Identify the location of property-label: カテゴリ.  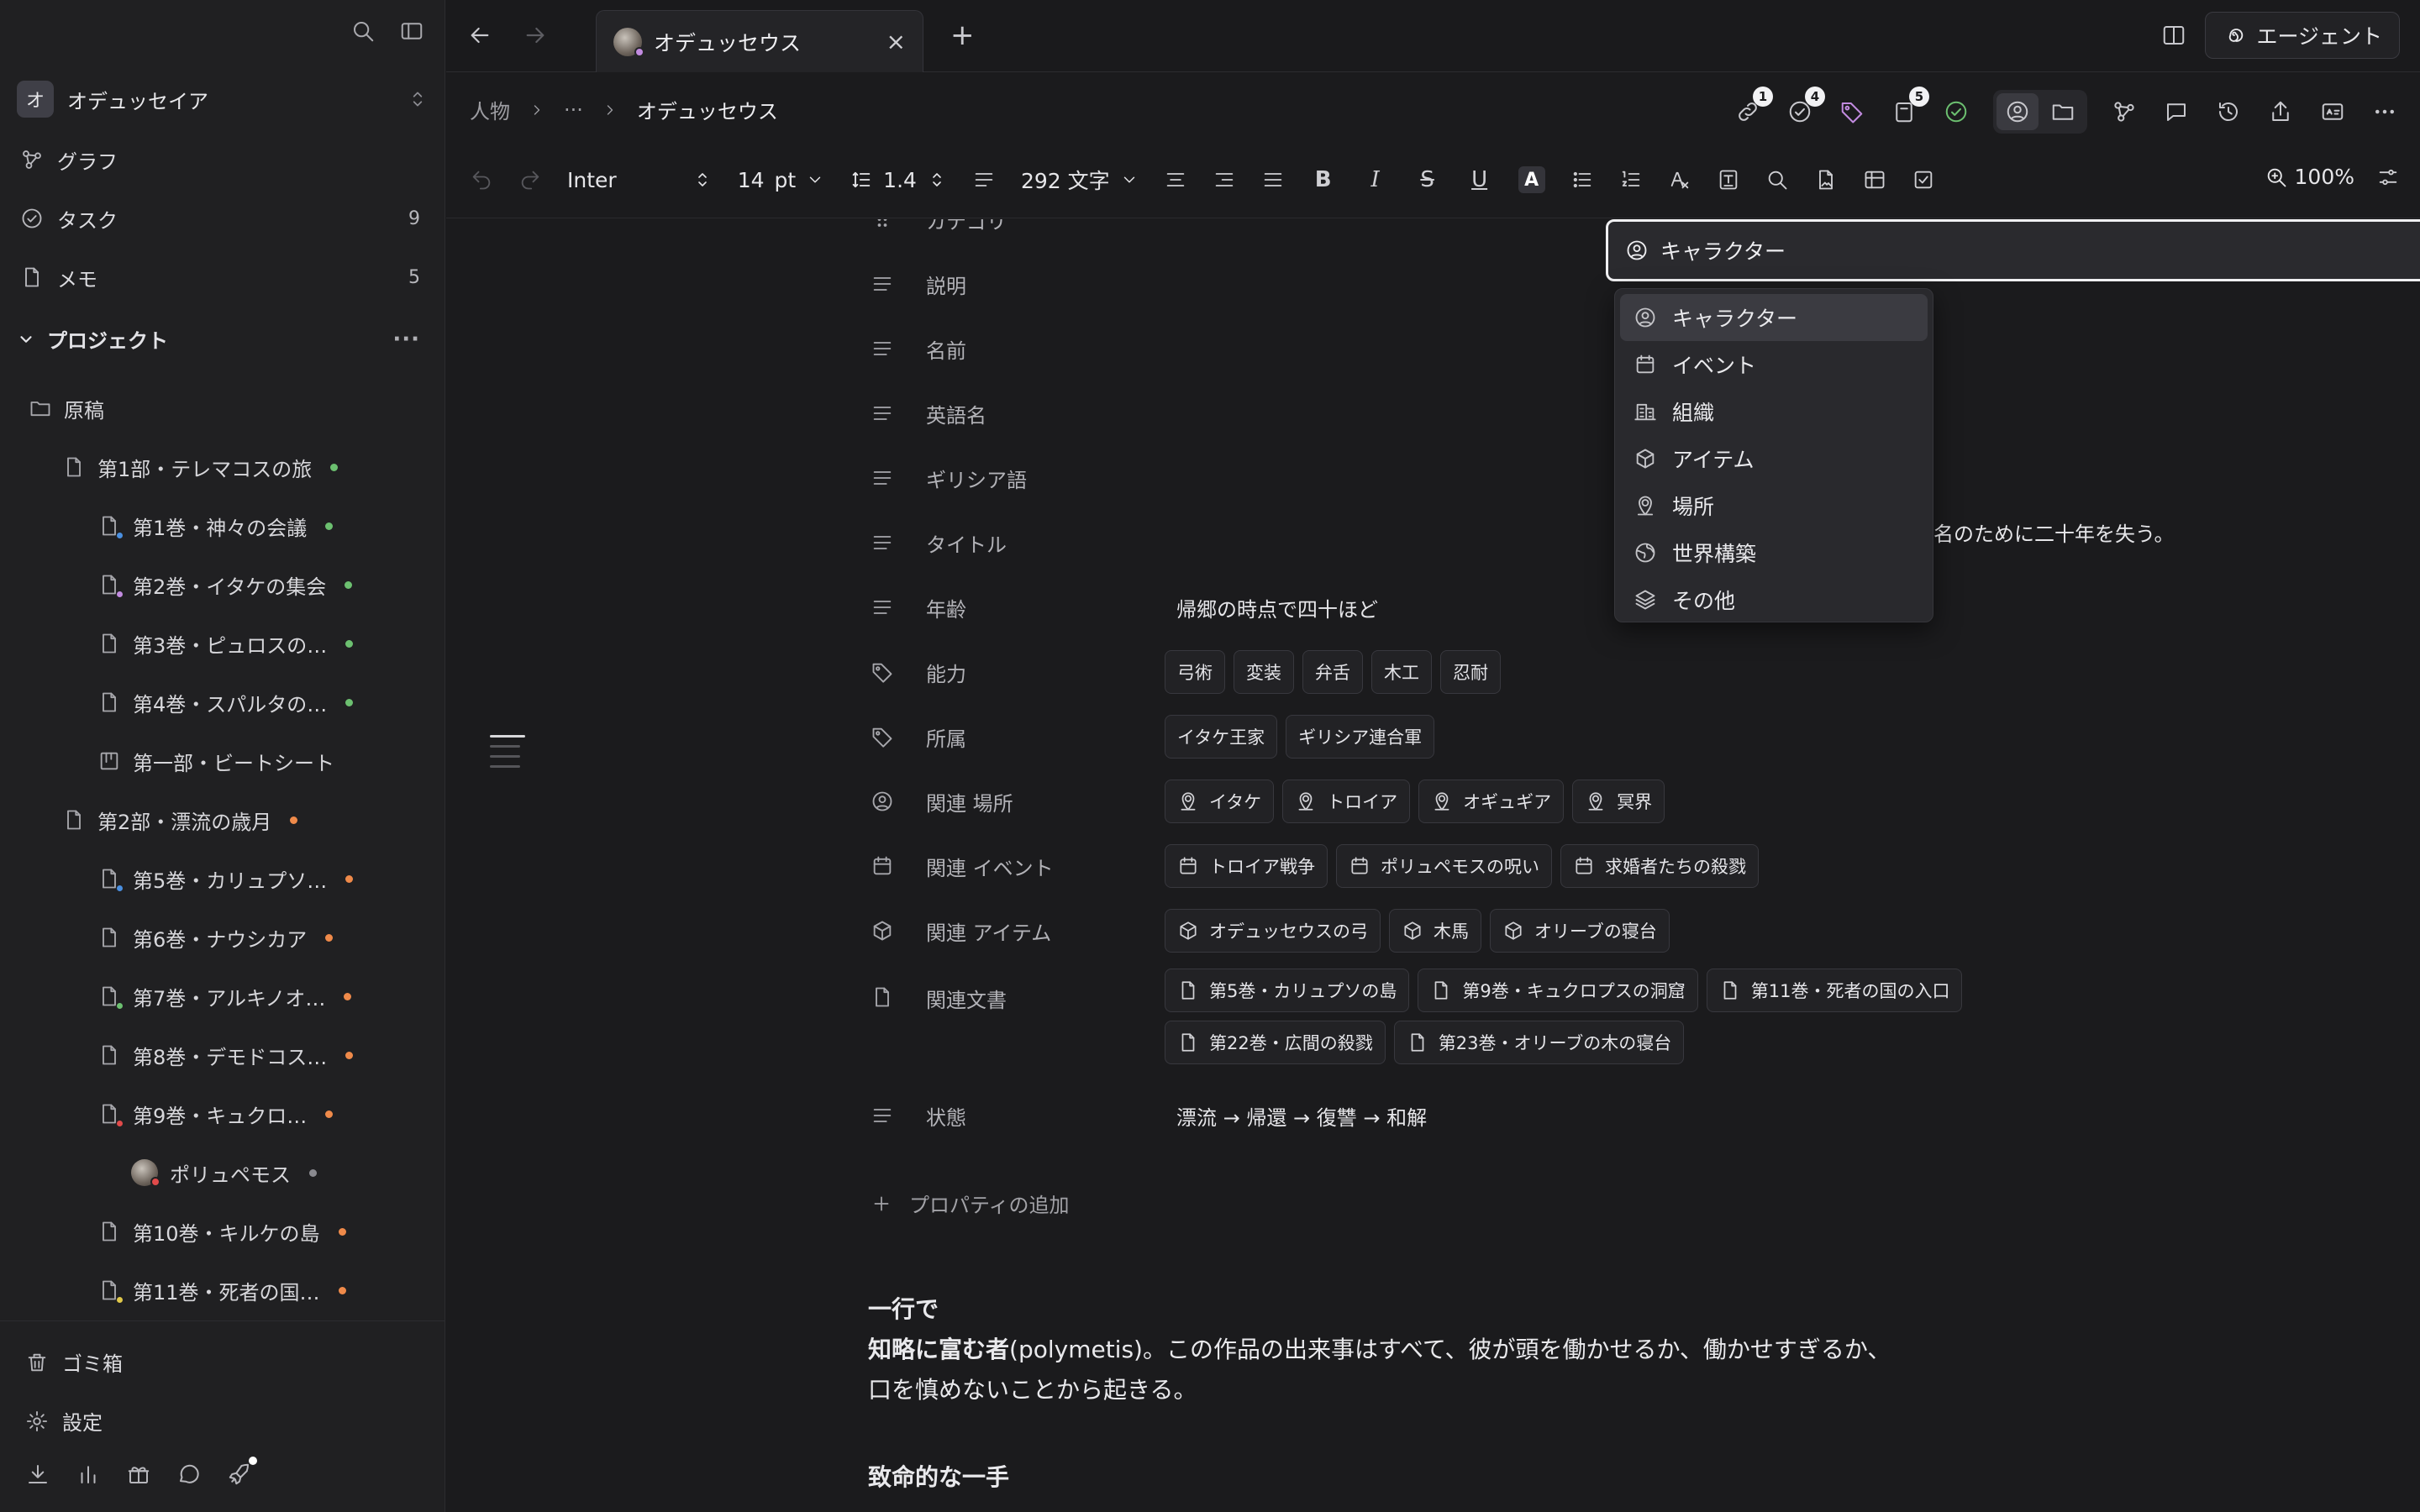
(1045, 226).